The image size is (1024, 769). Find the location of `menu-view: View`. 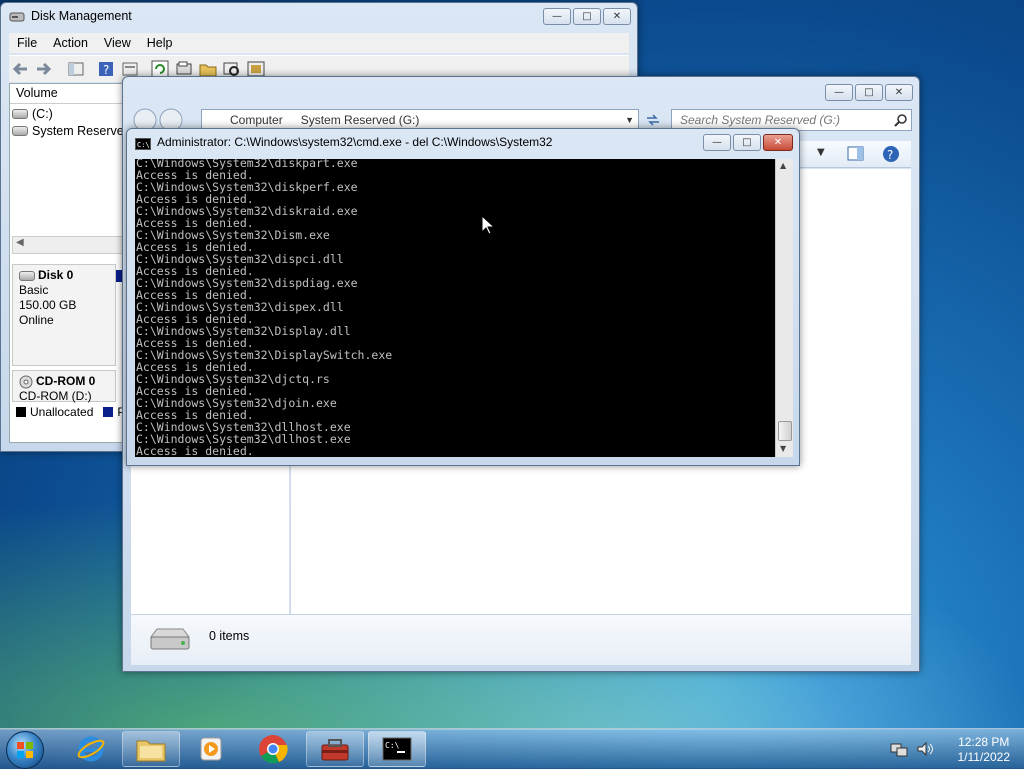

menu-view: View is located at coordinates (117, 43).